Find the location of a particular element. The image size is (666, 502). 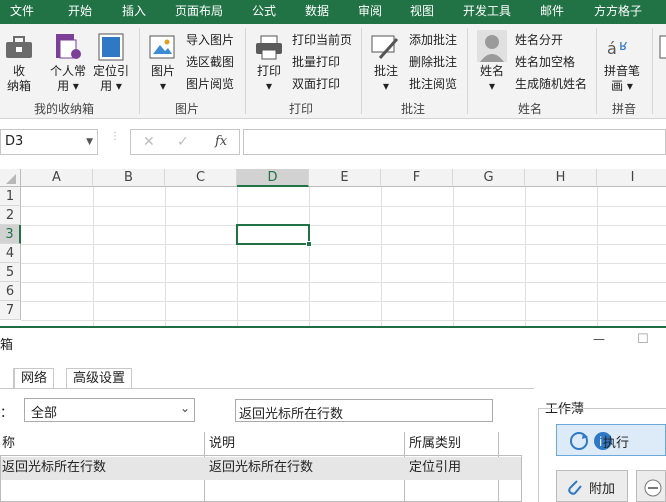

delete-comment-button: 删除批注 is located at coordinates (433, 62).